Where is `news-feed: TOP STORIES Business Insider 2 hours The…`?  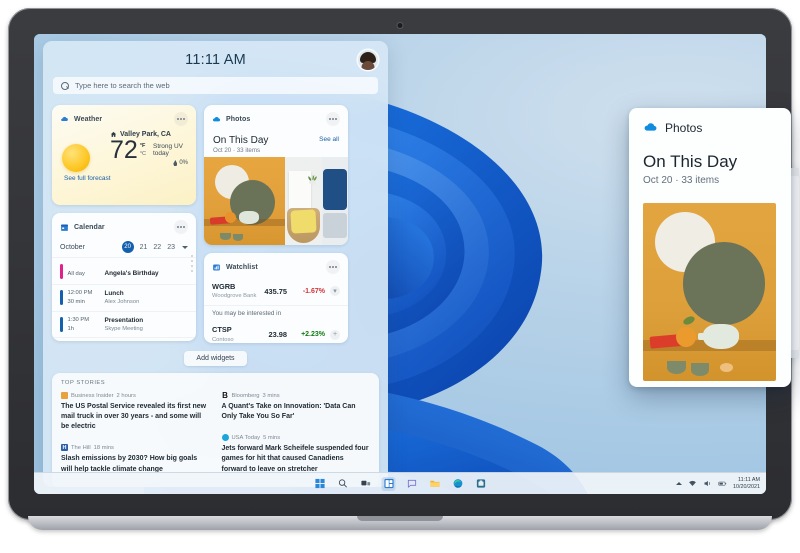
news-feed: TOP STORIES Business Insider 2 hours The… is located at coordinates (215, 430).